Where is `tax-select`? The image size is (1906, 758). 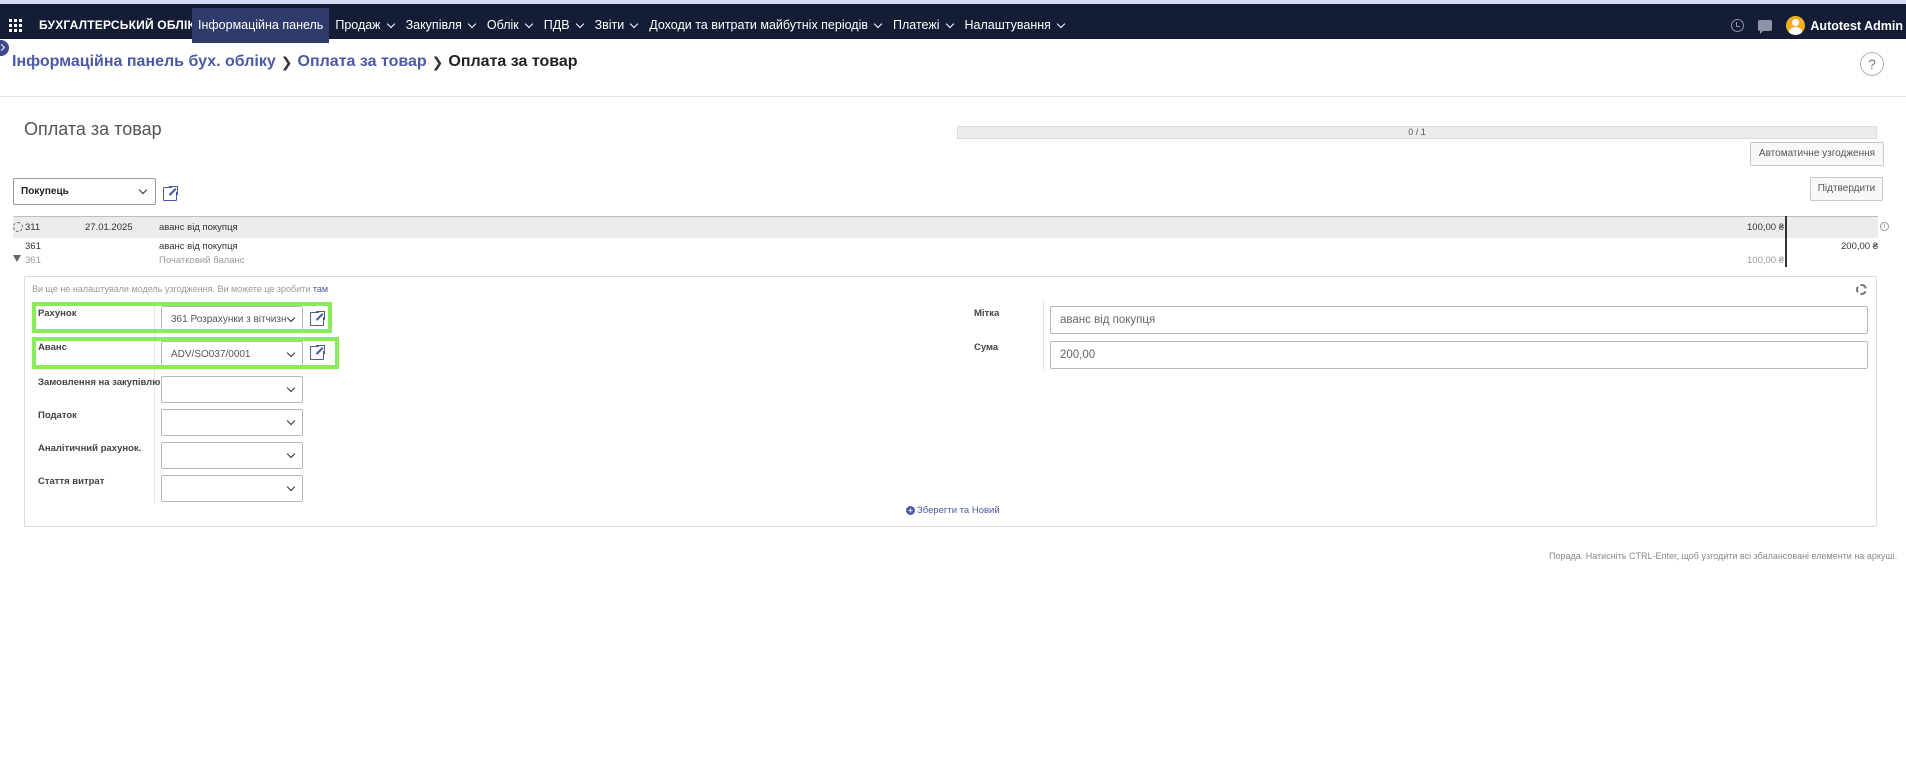 tax-select is located at coordinates (232, 422).